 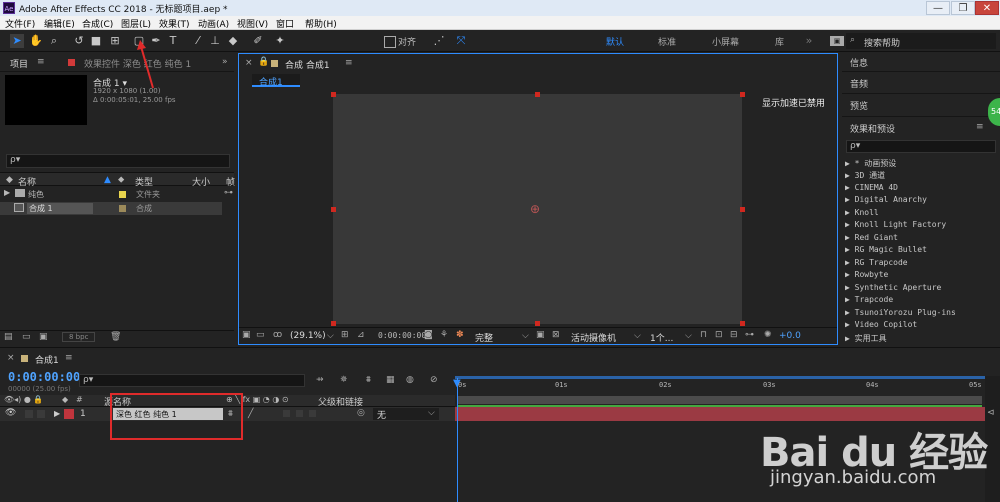 What do you see at coordinates (198, 41) in the screenshot?
I see `brush-tool-icon: ⁄` at bounding box center [198, 41].